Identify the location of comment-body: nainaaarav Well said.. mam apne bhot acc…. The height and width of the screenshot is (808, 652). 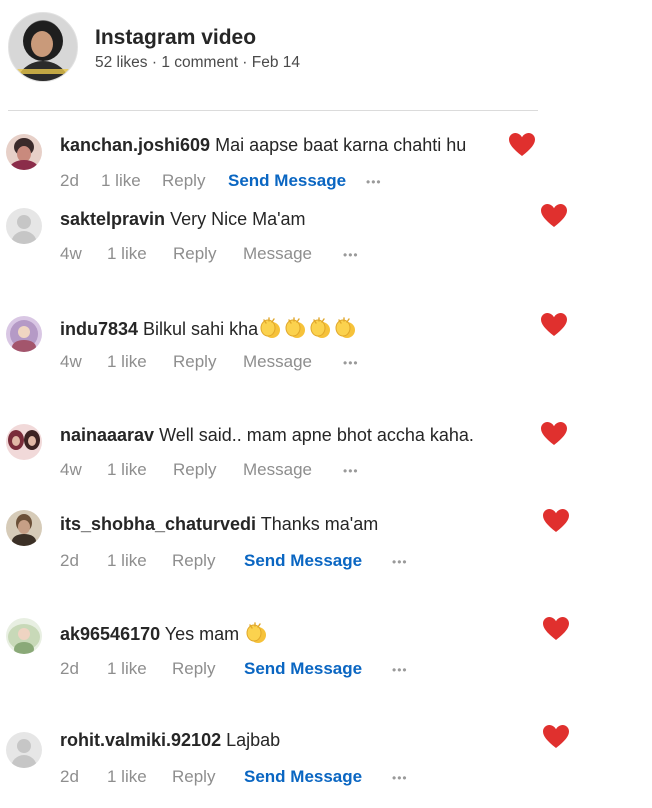
(267, 435).